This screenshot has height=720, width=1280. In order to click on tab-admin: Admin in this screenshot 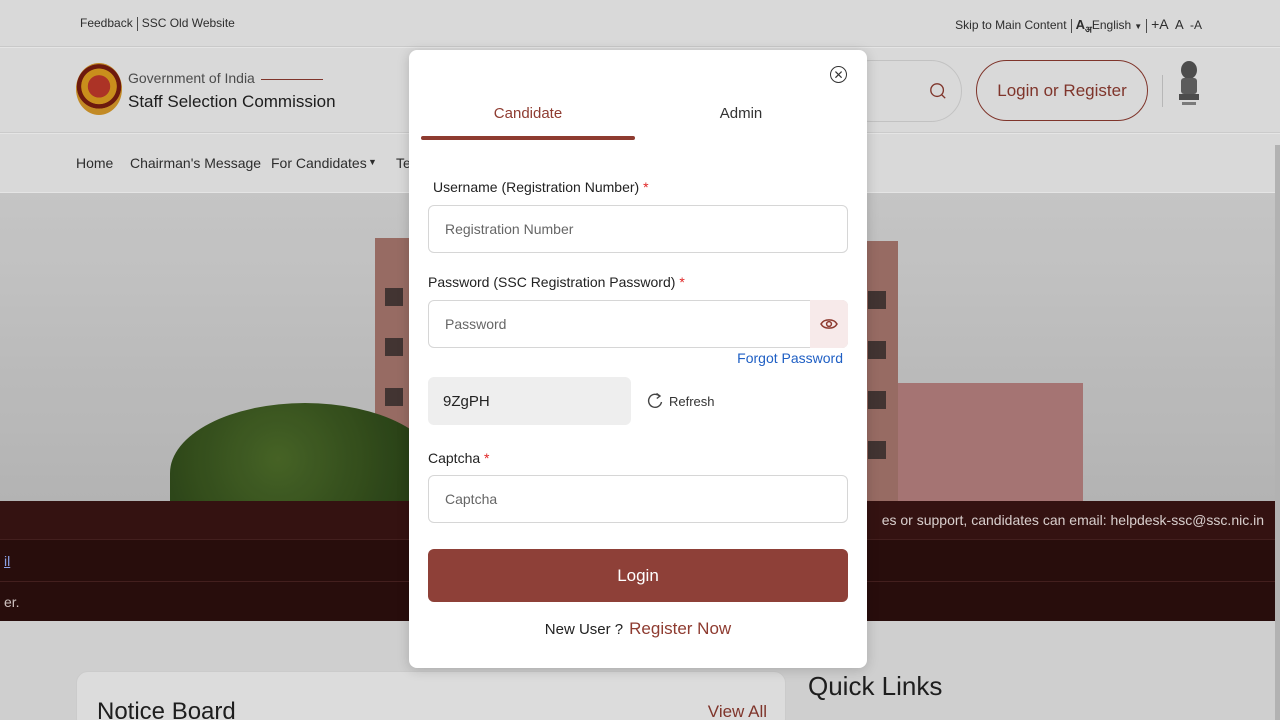, I will do `click(741, 113)`.